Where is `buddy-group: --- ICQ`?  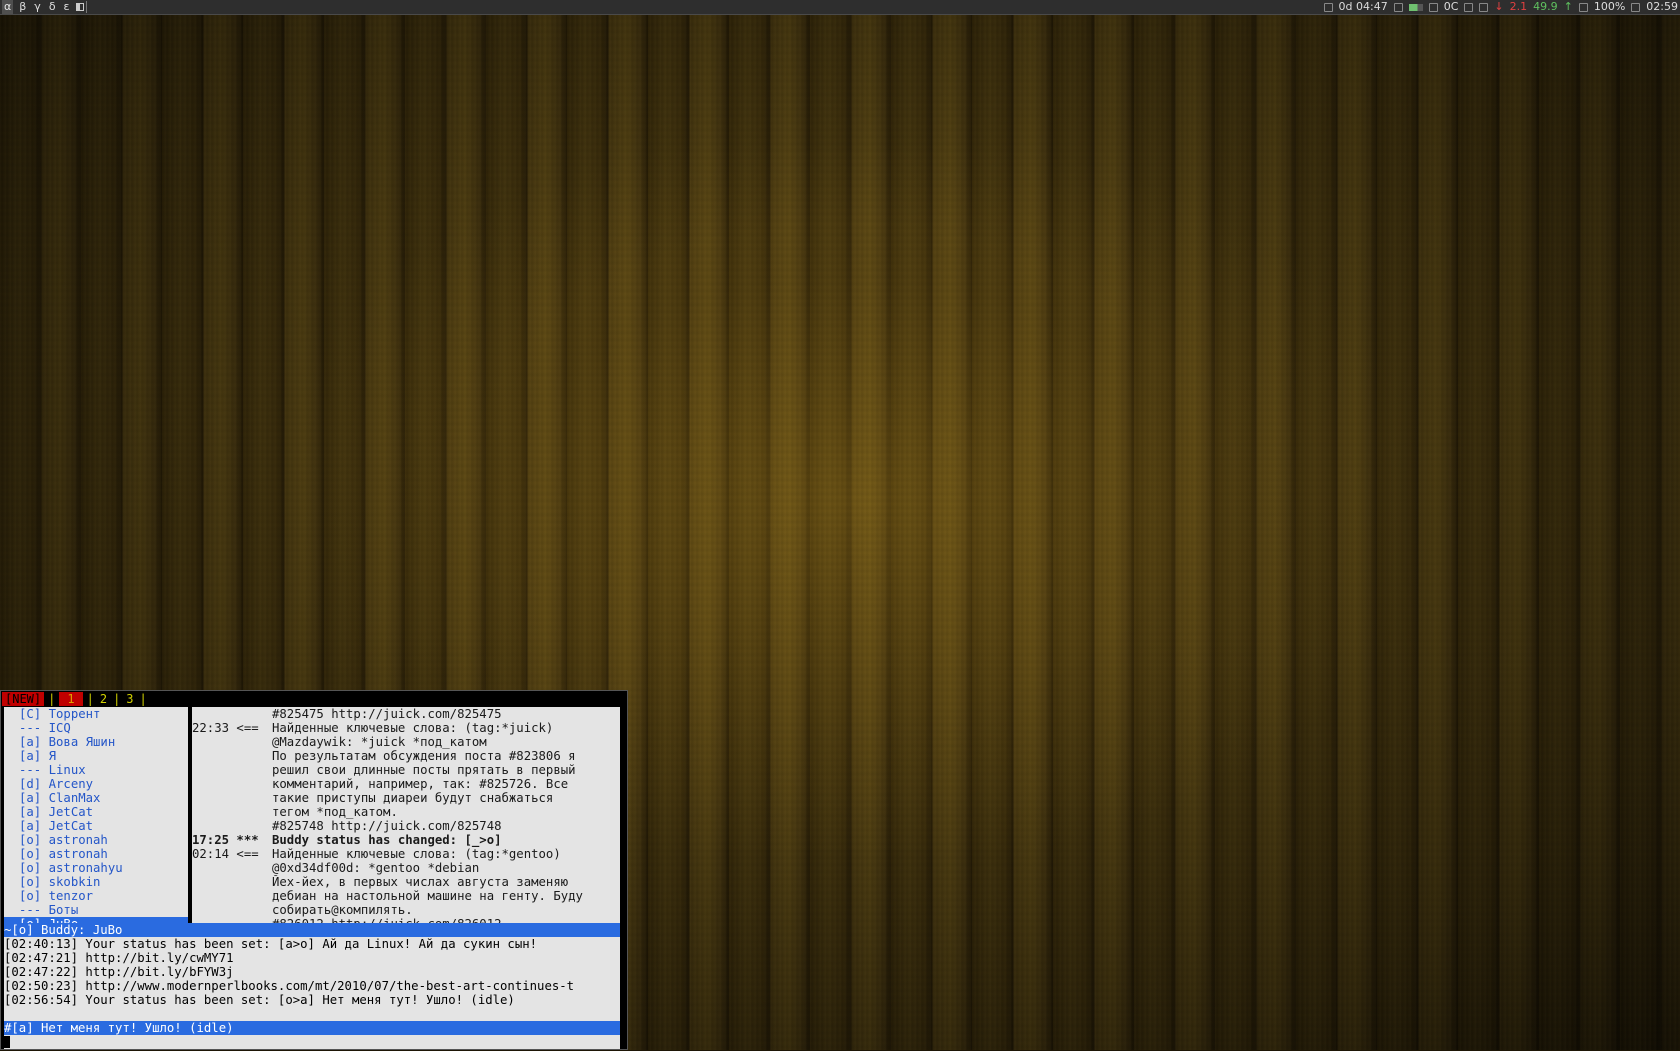
buddy-group: --- ICQ is located at coordinates (96, 728).